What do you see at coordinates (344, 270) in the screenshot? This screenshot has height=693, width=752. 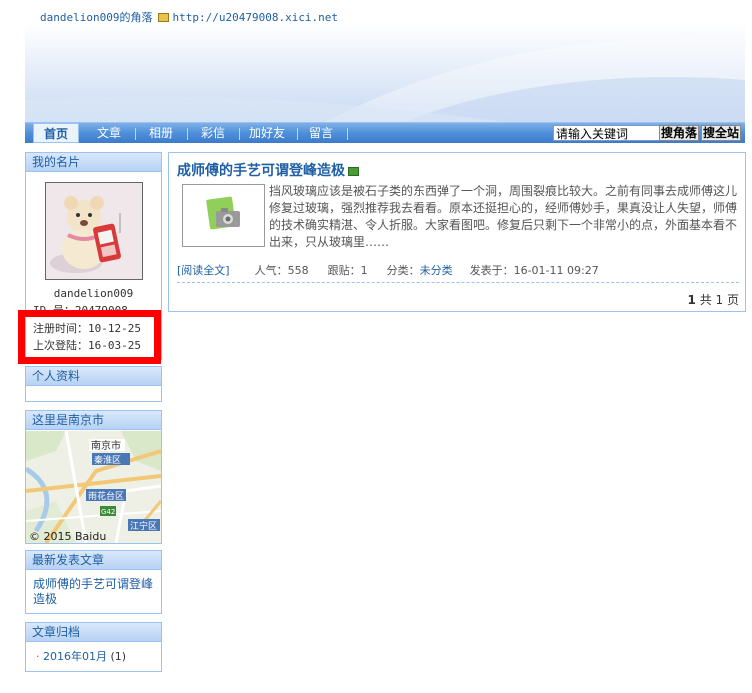 I see `replies-label: 跟贴：` at bounding box center [344, 270].